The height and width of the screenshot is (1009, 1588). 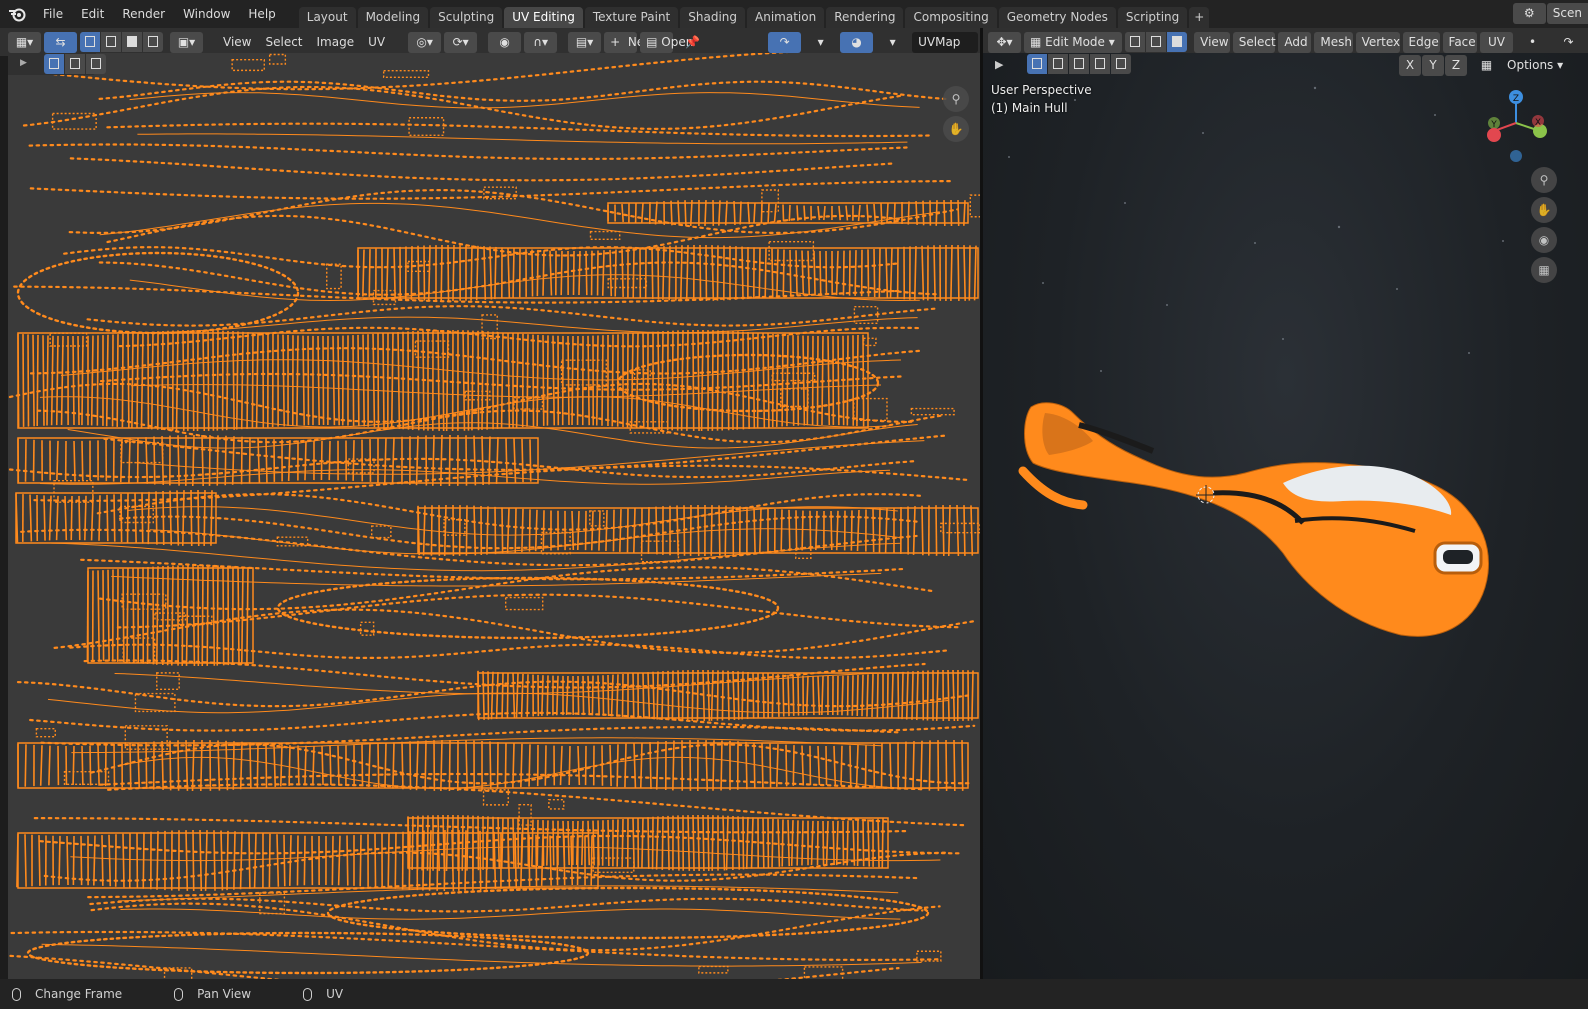 I want to click on vp-zoom-icon: ⚲, so click(x=1544, y=180).